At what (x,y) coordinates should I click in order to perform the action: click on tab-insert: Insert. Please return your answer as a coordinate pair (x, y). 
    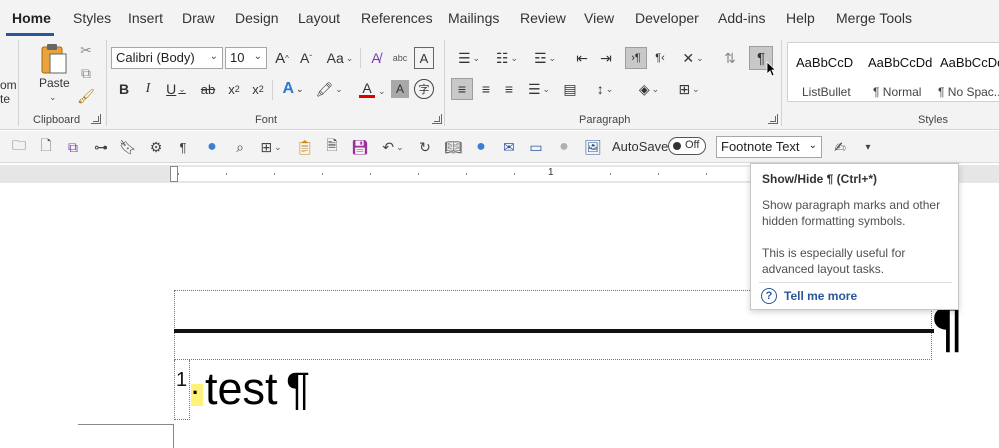
    Looking at the image, I should click on (145, 18).